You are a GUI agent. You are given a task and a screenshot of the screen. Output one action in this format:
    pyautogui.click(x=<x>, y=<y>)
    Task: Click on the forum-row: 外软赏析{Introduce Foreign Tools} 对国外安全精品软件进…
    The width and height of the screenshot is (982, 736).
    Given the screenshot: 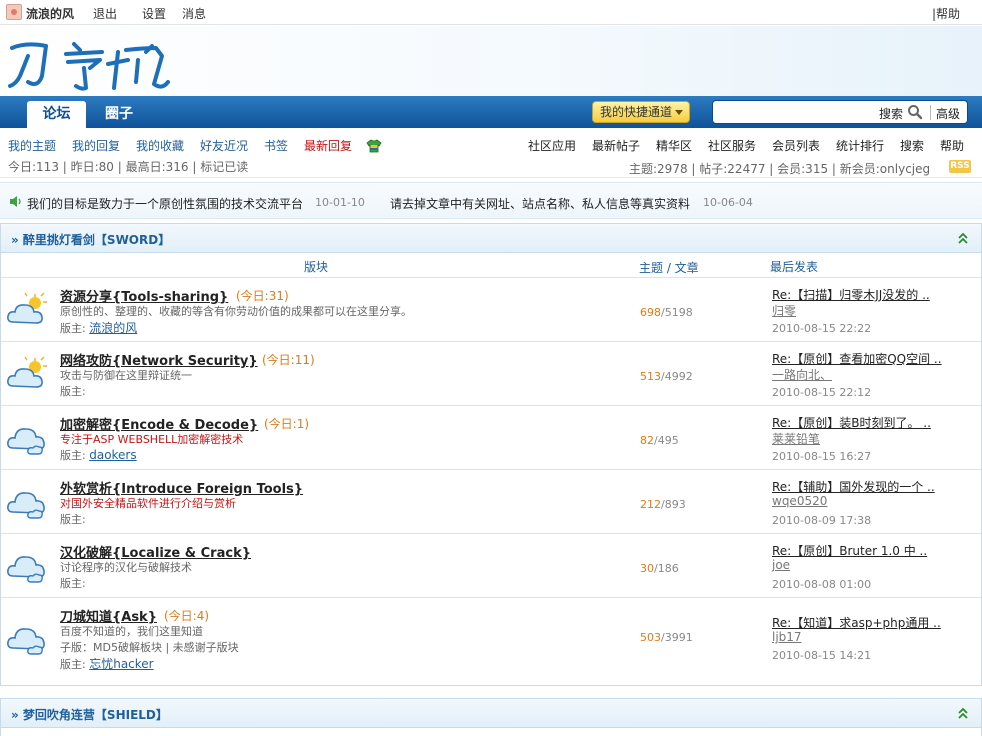 What is the action you would take?
    pyautogui.click(x=491, y=501)
    